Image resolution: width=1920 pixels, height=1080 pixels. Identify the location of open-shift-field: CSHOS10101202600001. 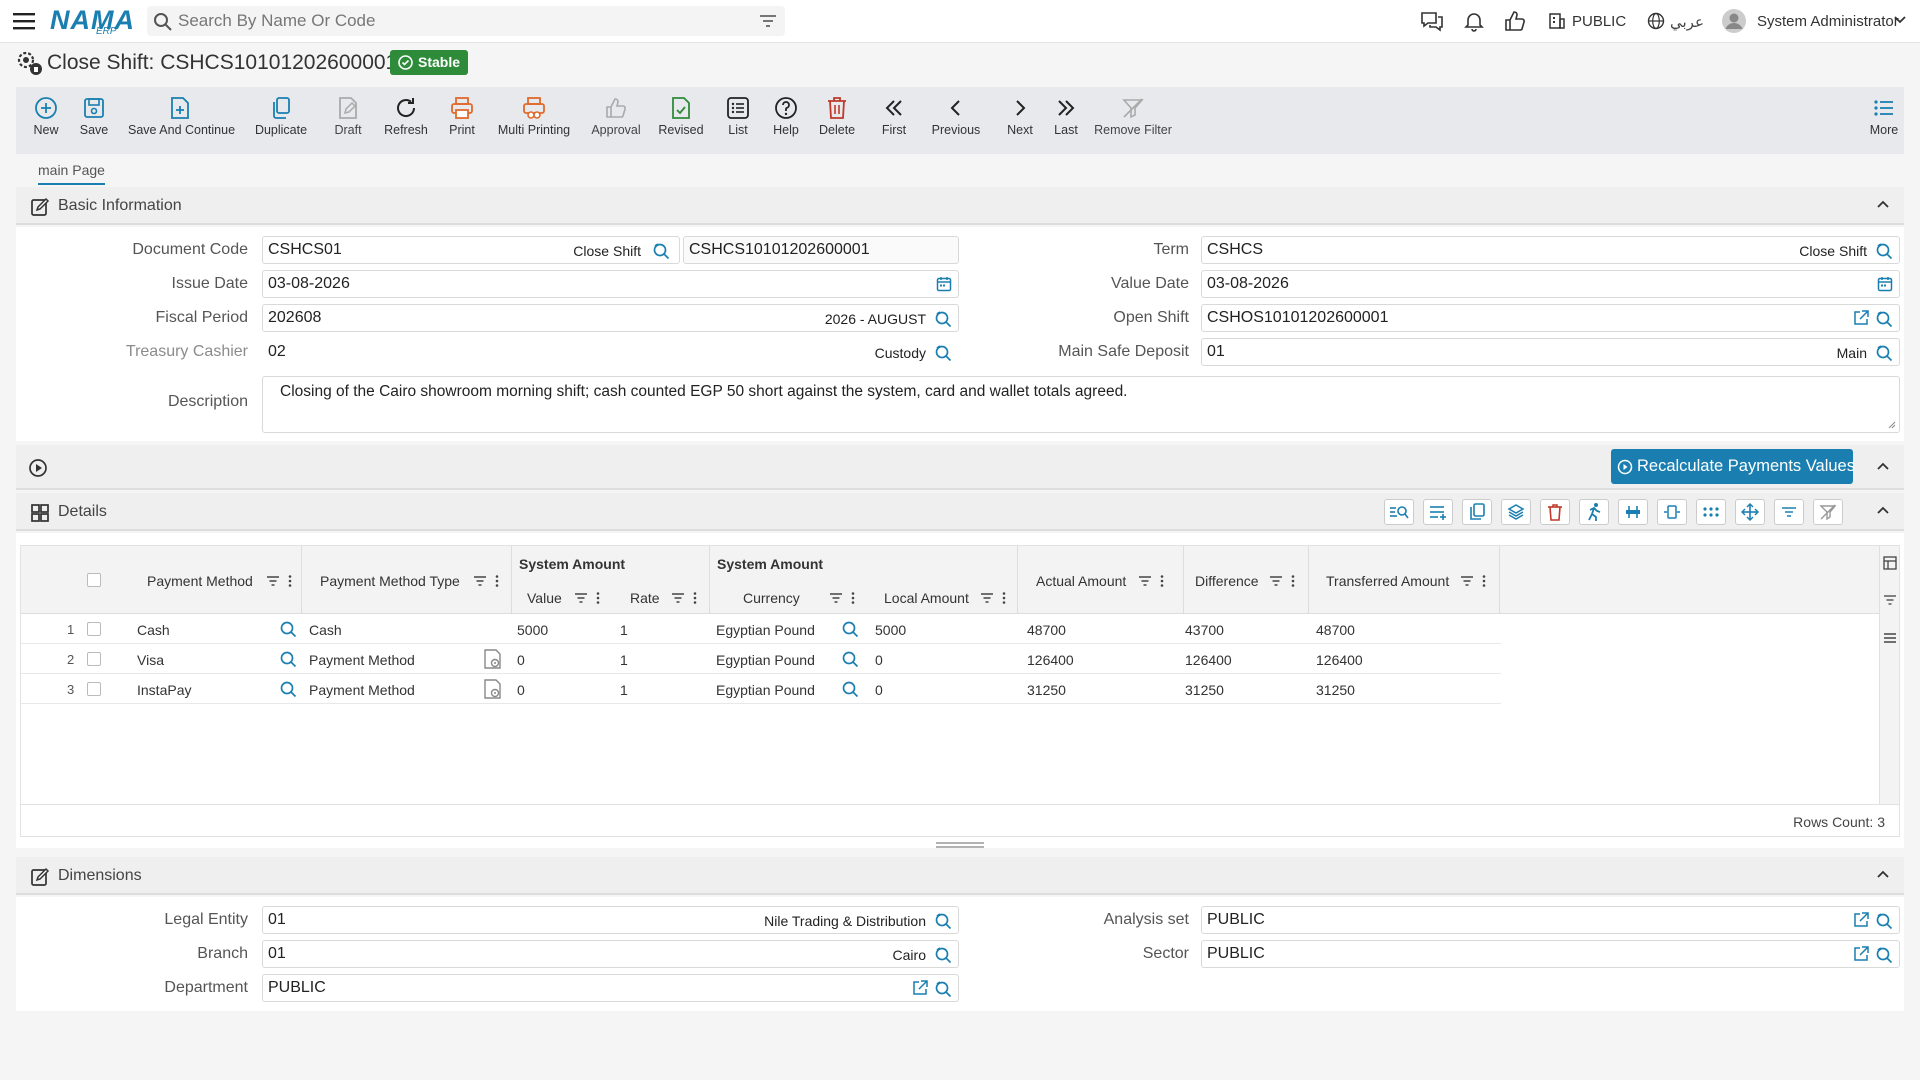
(1550, 318).